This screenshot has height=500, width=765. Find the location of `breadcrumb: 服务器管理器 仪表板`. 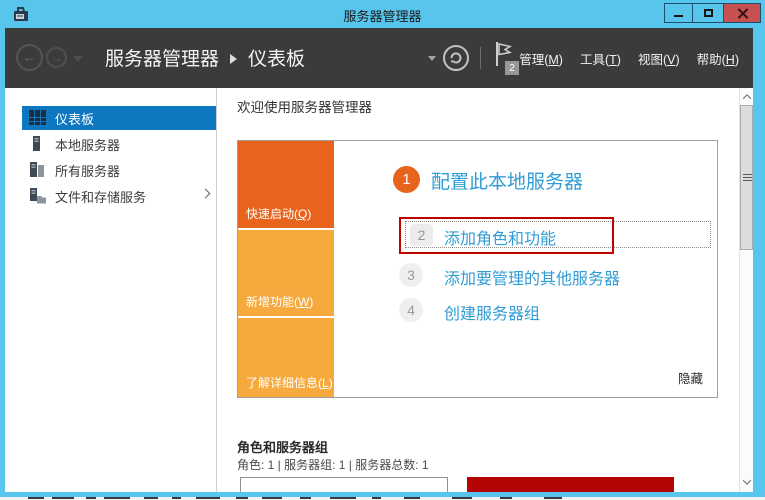

breadcrumb: 服务器管理器 仪表板 is located at coordinates (205, 57).